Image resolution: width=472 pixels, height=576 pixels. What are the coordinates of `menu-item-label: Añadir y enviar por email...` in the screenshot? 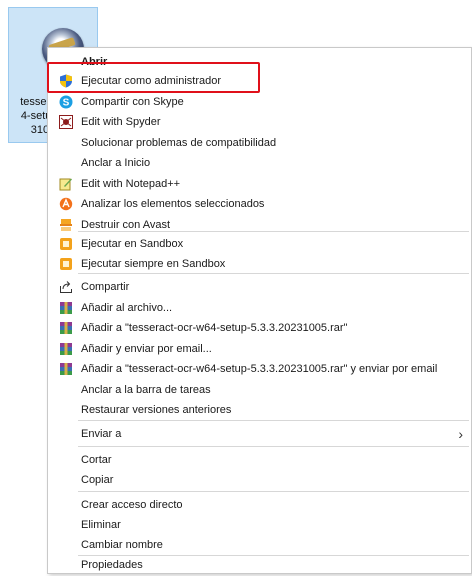 It's located at (146, 349).